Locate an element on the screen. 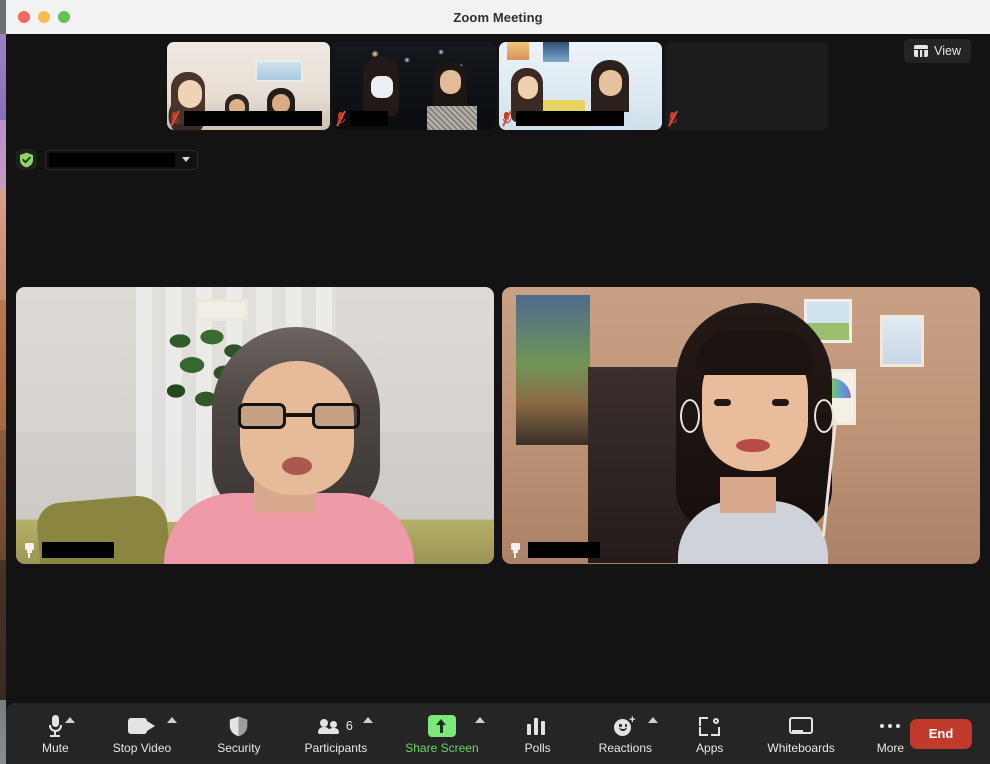 The width and height of the screenshot is (990, 764). meeting-id-field is located at coordinates (121, 159).